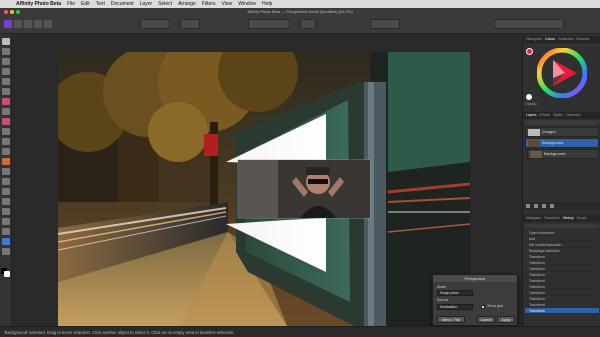  Describe the element at coordinates (187, 4) in the screenshot. I see `menu-arrange: Arrange` at that location.